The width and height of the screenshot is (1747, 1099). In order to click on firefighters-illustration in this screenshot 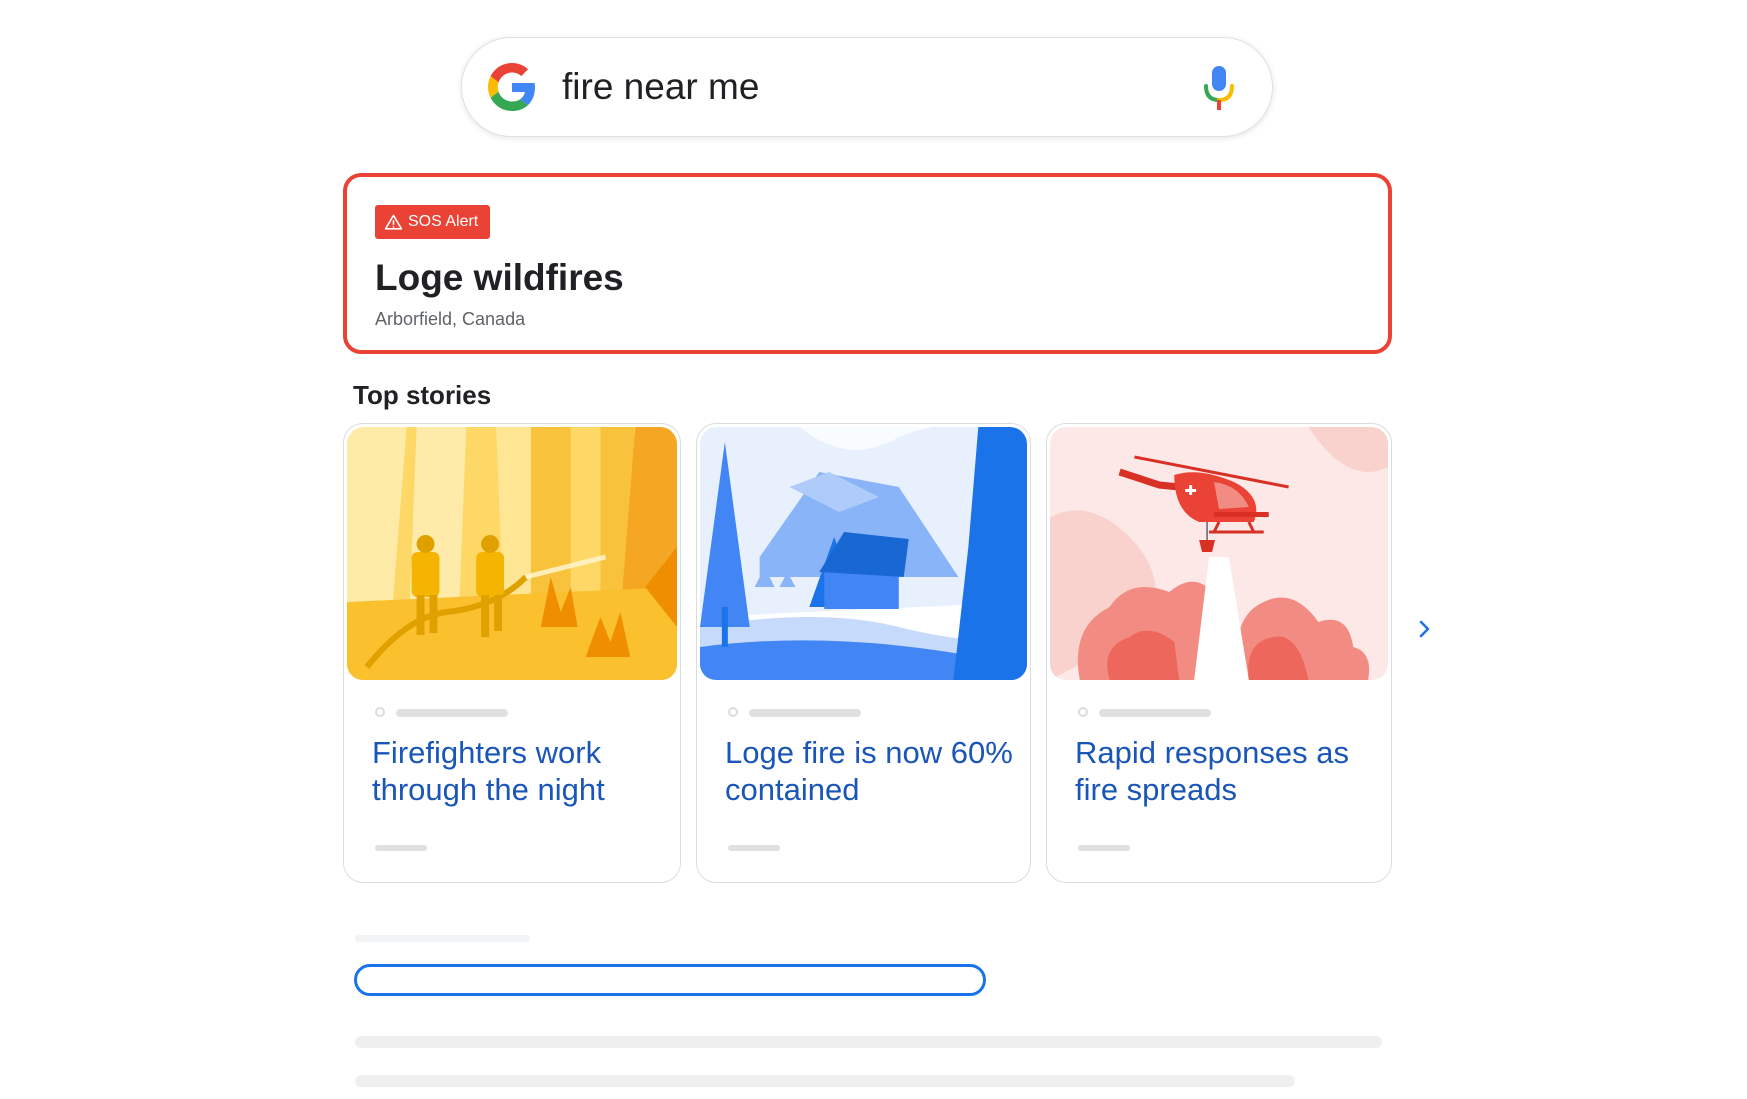, I will do `click(512, 553)`.